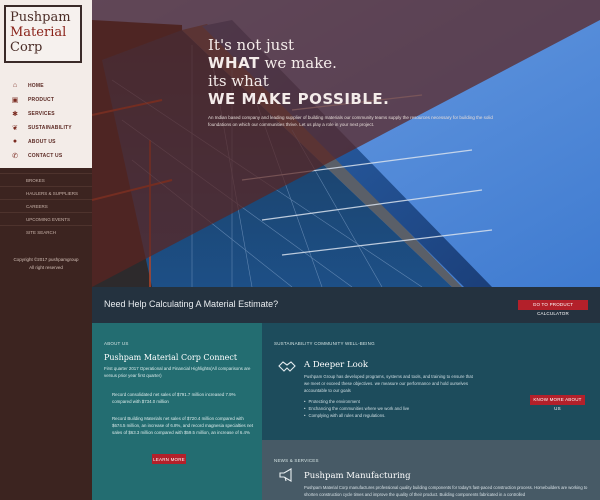  What do you see at coordinates (15, 85) in the screenshot?
I see `home-icon: ⌂` at bounding box center [15, 85].